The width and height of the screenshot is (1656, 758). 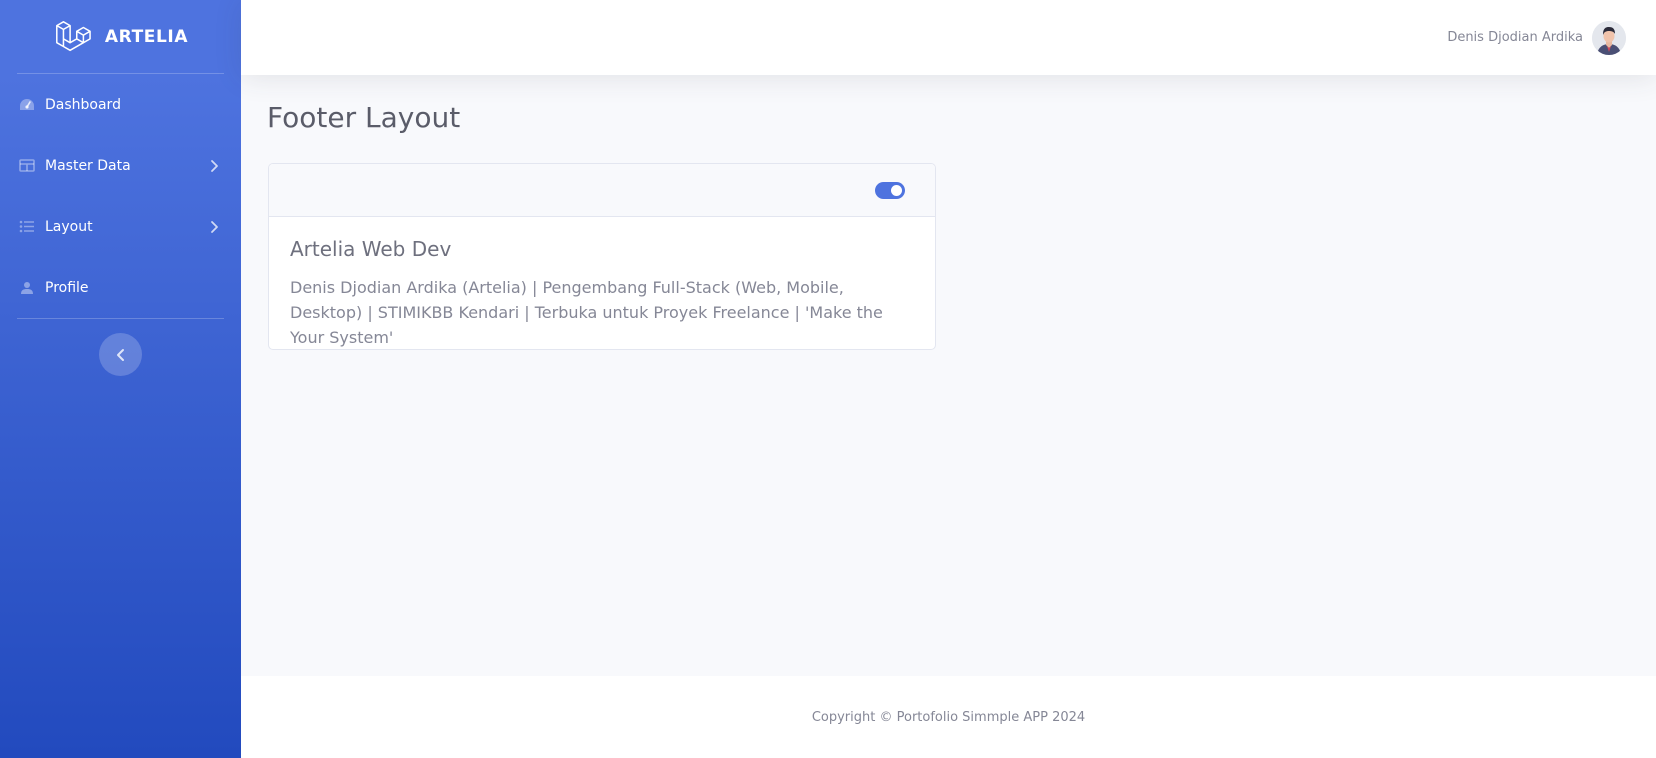 I want to click on footer: Copyright © Portofolio Simmple APP 2024, so click(x=948, y=717).